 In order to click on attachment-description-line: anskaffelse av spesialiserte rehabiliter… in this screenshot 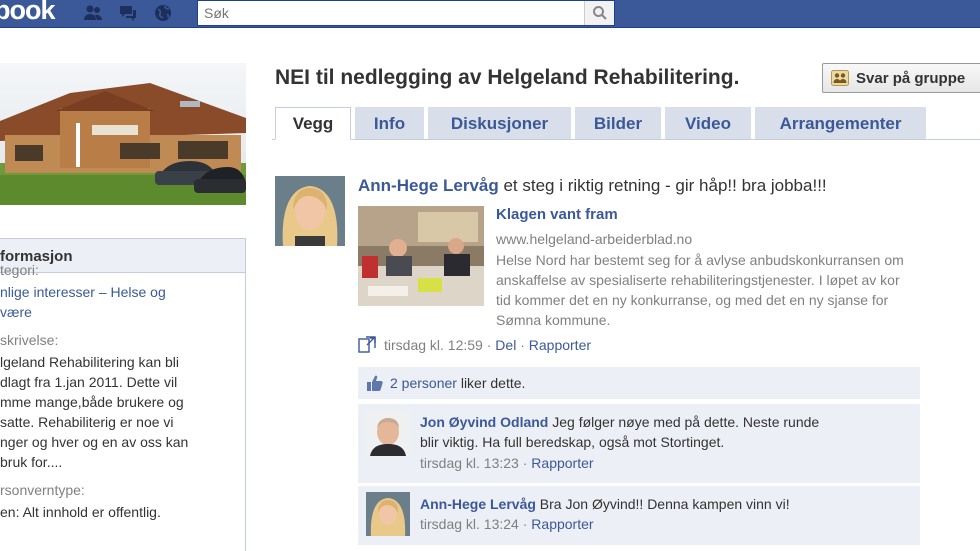, I will do `click(698, 280)`.